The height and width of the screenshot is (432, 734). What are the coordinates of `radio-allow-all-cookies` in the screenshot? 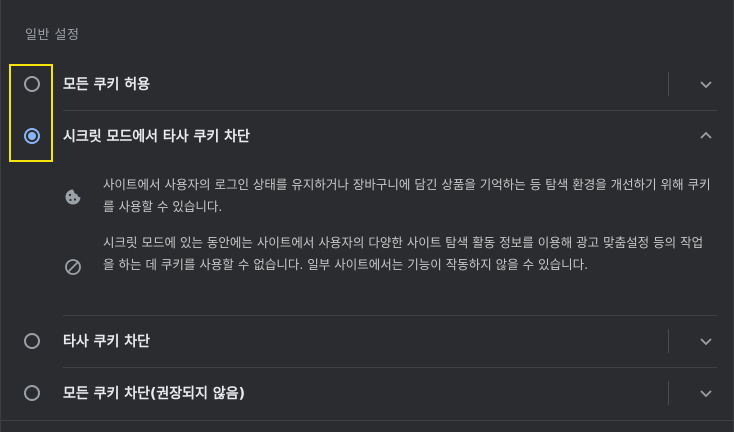 It's located at (32, 84).